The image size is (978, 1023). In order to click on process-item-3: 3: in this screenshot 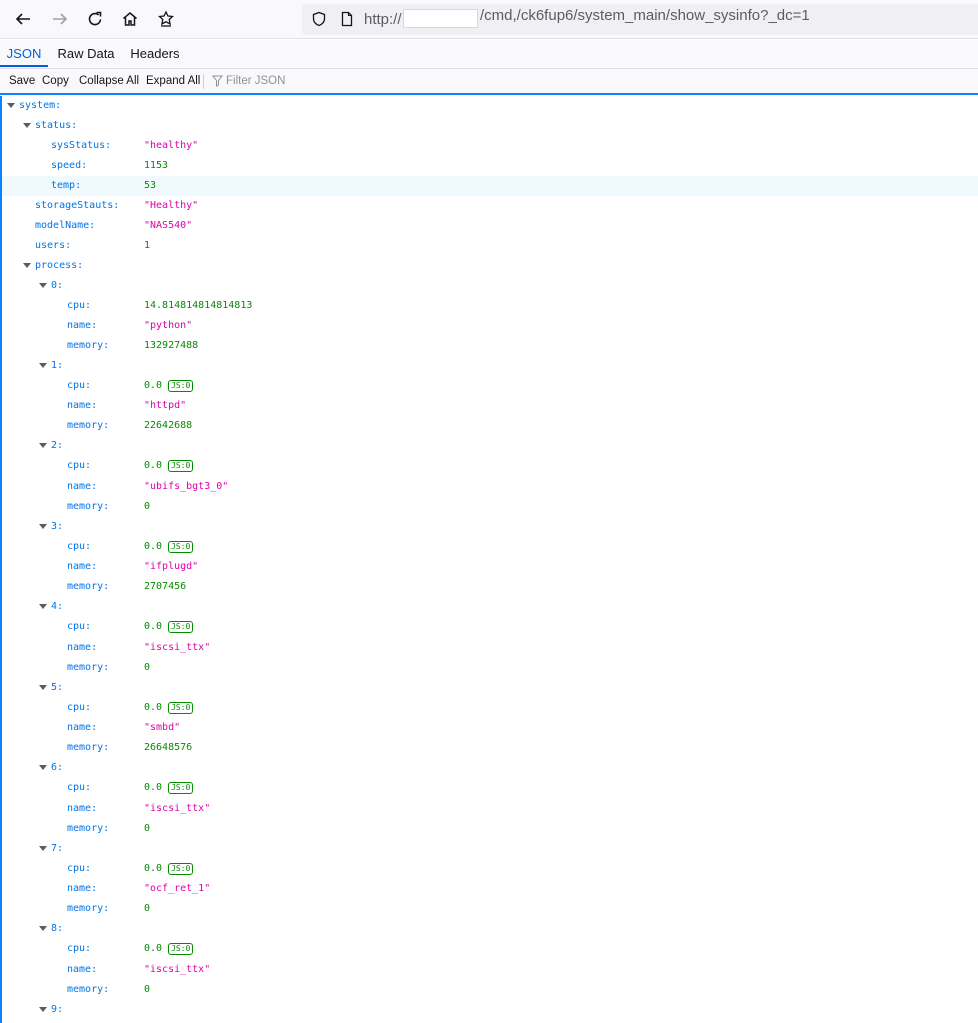, I will do `click(490, 527)`.